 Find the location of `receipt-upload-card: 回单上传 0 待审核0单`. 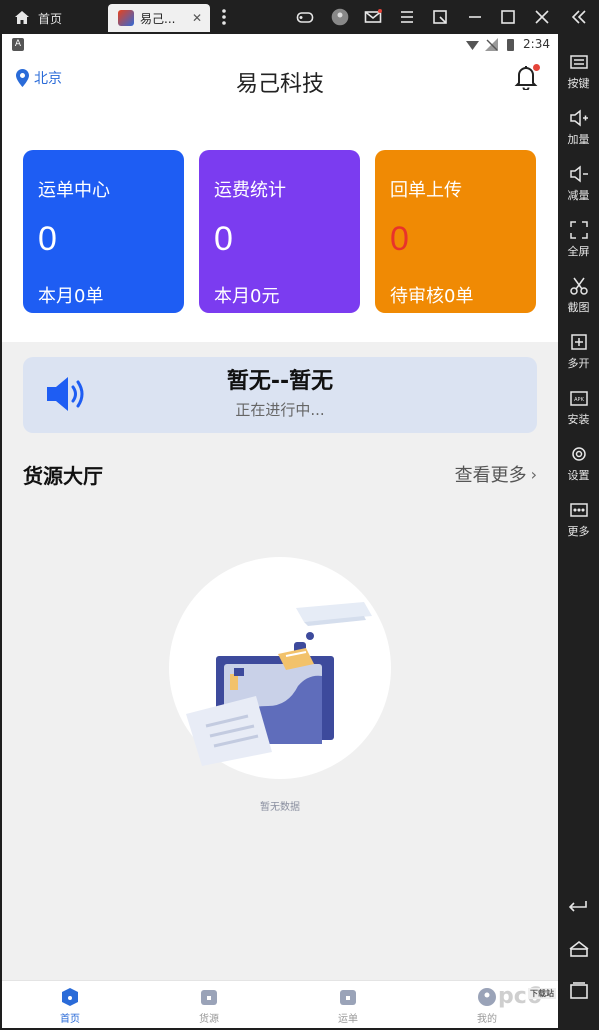

receipt-upload-card: 回单上传 0 待审核0单 is located at coordinates (455, 231).